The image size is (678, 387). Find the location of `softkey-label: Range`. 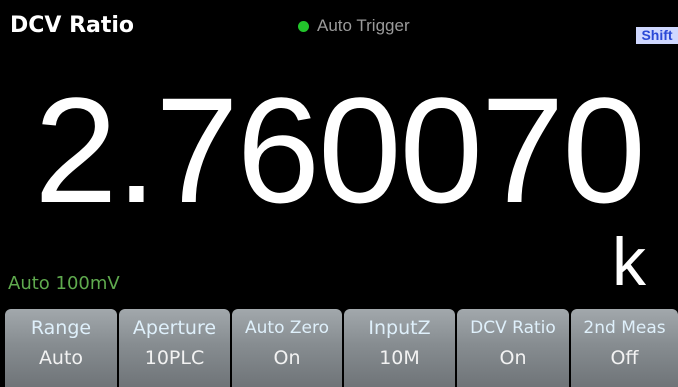

softkey-label: Range is located at coordinates (61, 328).